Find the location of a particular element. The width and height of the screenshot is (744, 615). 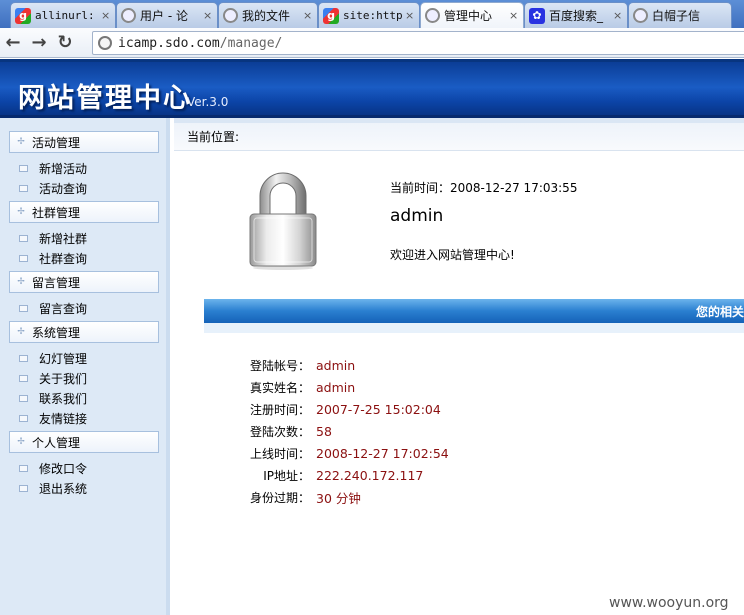

sidebar-item-label: 新增活动 is located at coordinates (63, 168).